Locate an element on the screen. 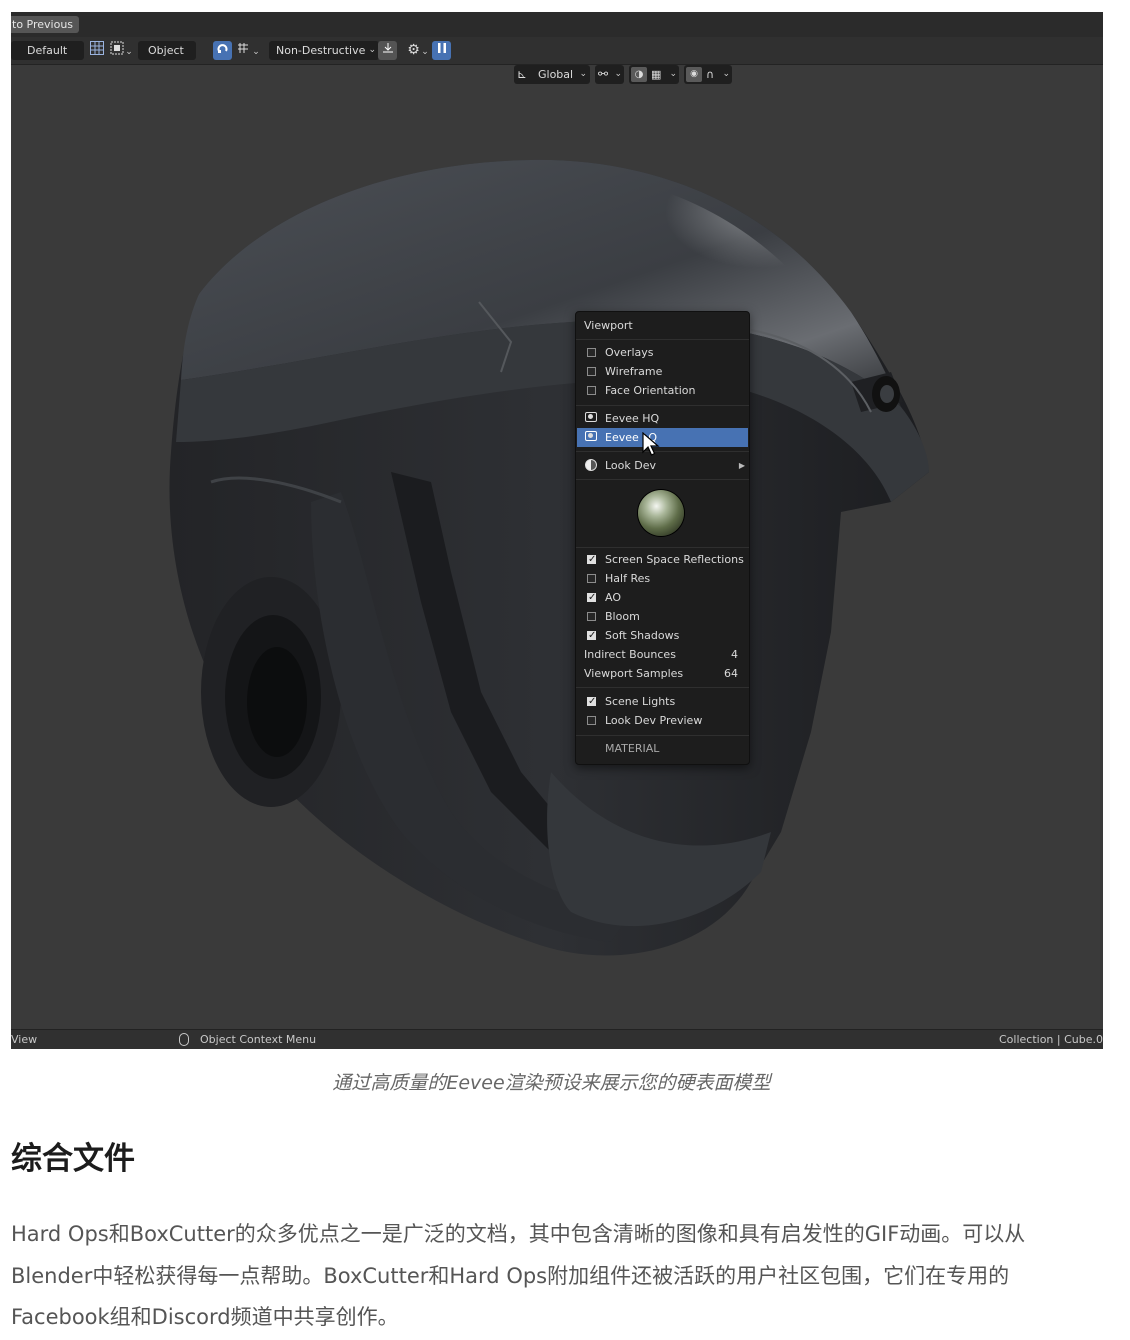  scene-lights-checkbox is located at coordinates (591, 701).